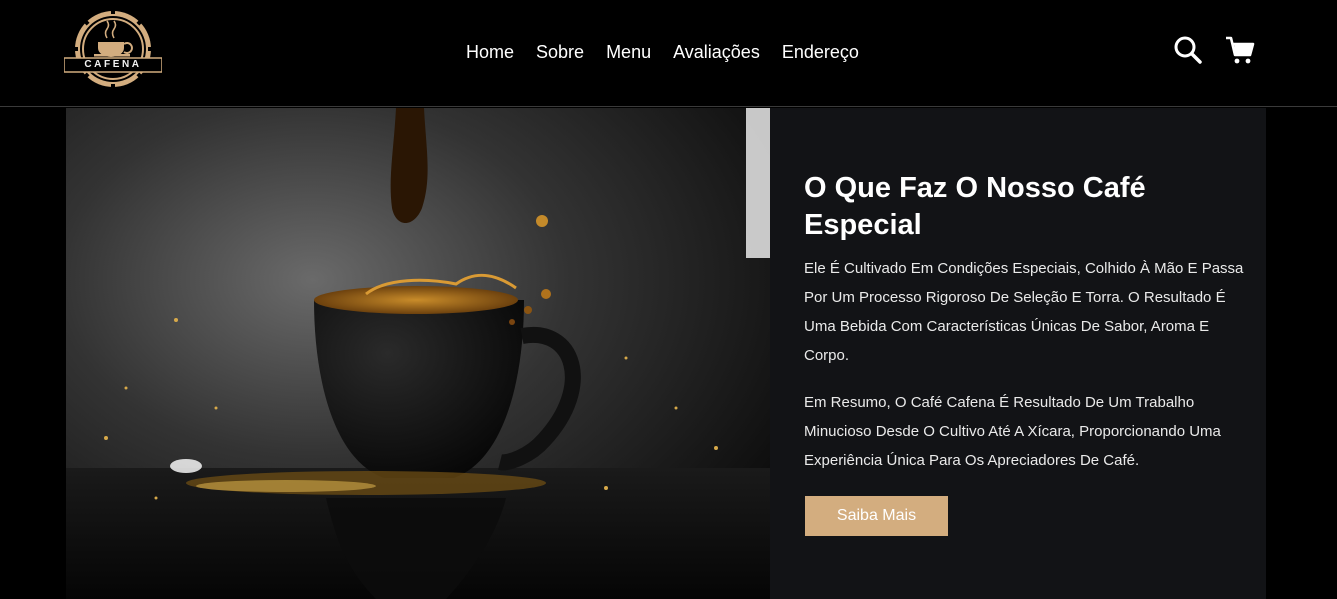 This screenshot has width=1337, height=599. I want to click on coffee-cup-logo-icon, so click(113, 49).